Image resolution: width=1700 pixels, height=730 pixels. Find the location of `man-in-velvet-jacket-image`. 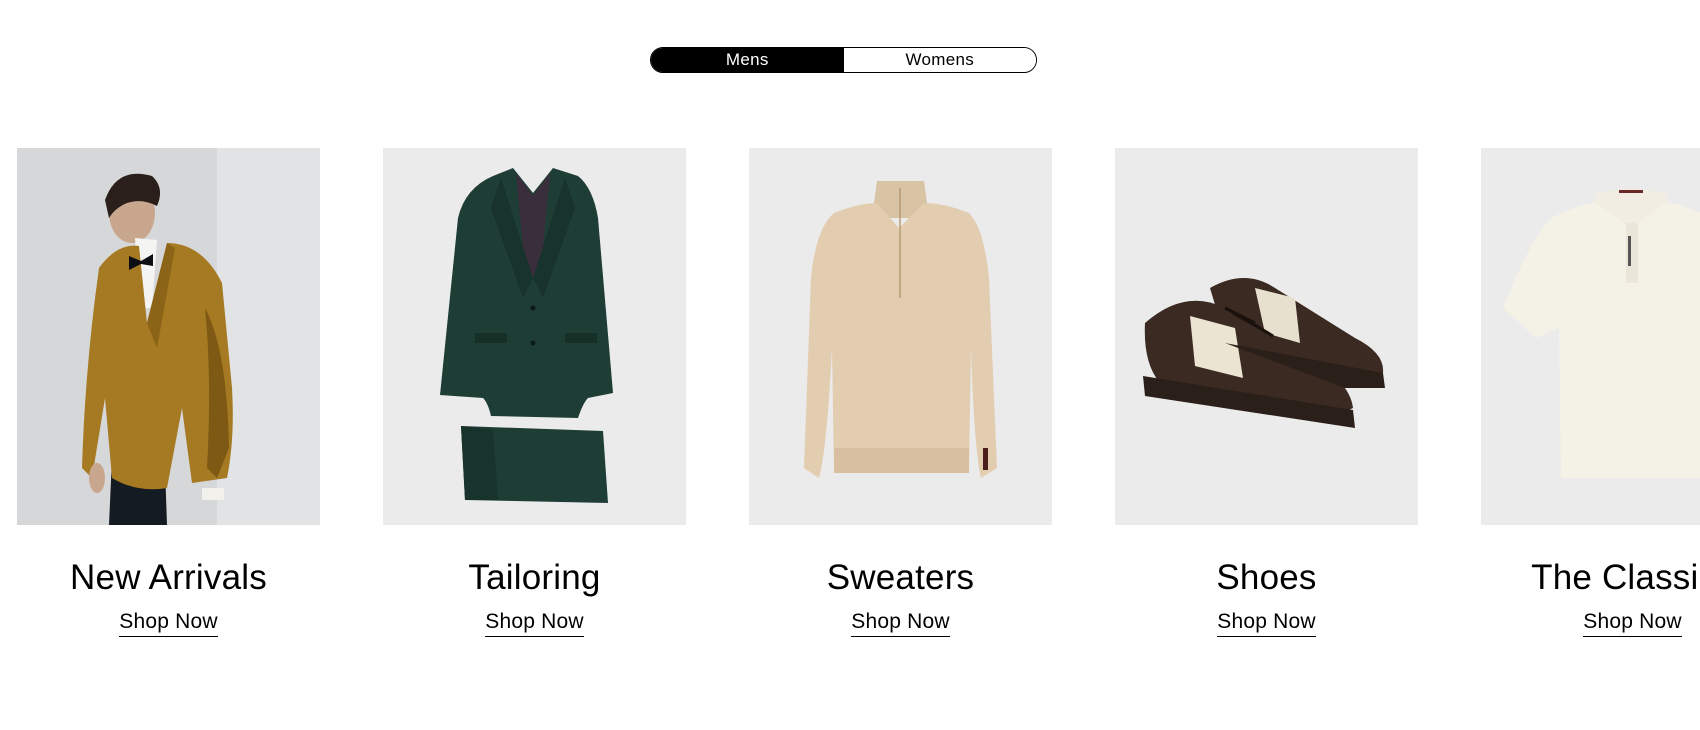

man-in-velvet-jacket-image is located at coordinates (168, 336).